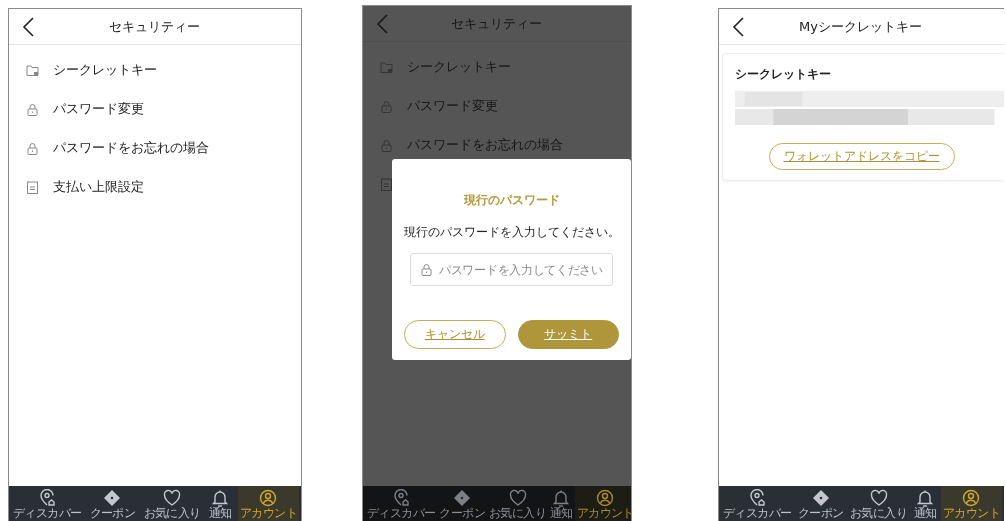  I want to click on menu-item: シークレットキー, so click(155, 70).